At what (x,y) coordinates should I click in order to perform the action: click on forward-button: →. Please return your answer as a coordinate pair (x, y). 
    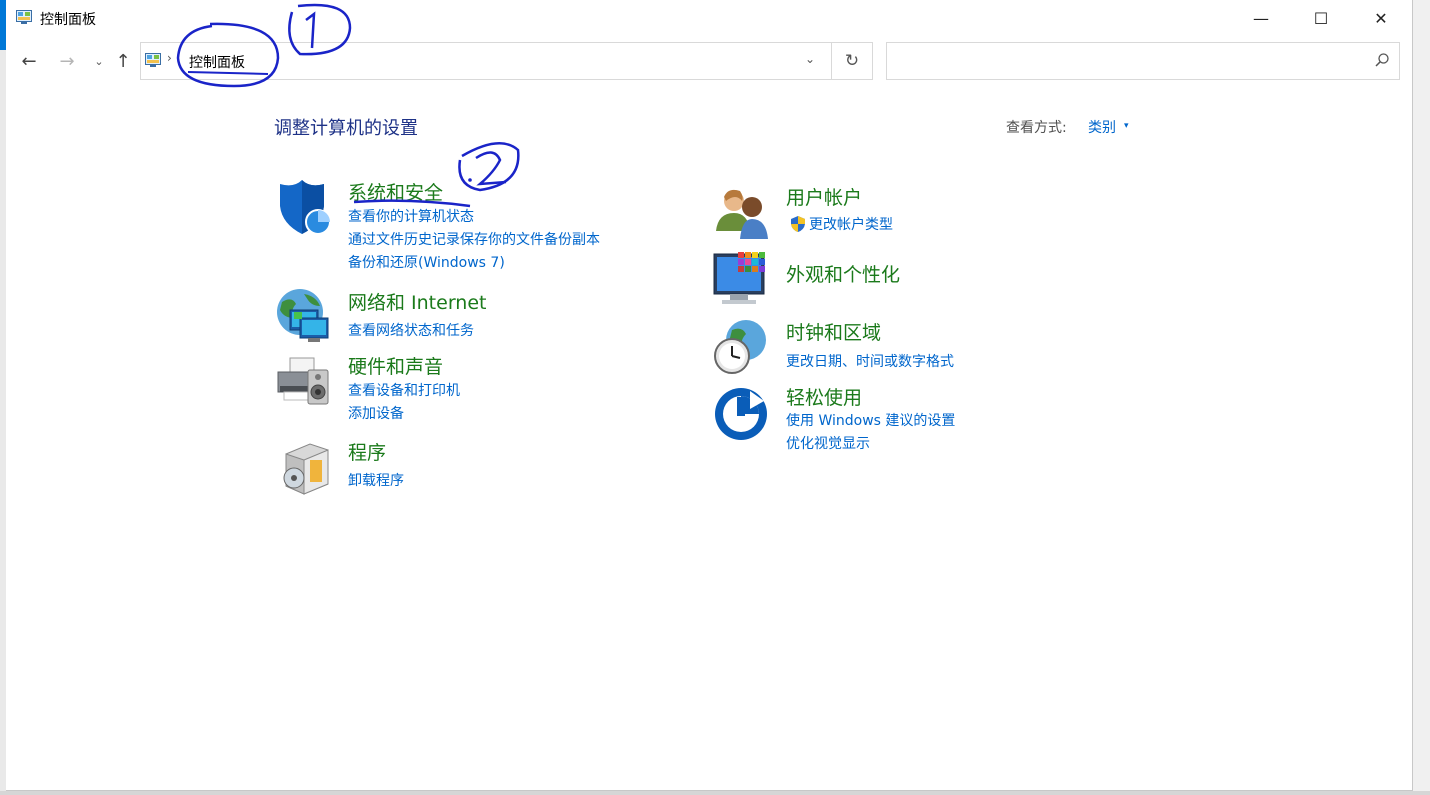
    Looking at the image, I should click on (67, 61).